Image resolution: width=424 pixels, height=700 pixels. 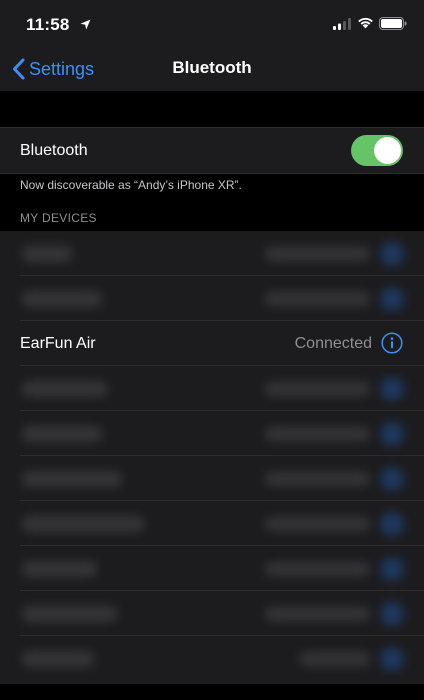 What do you see at coordinates (365, 23) in the screenshot?
I see `wifi-icon` at bounding box center [365, 23].